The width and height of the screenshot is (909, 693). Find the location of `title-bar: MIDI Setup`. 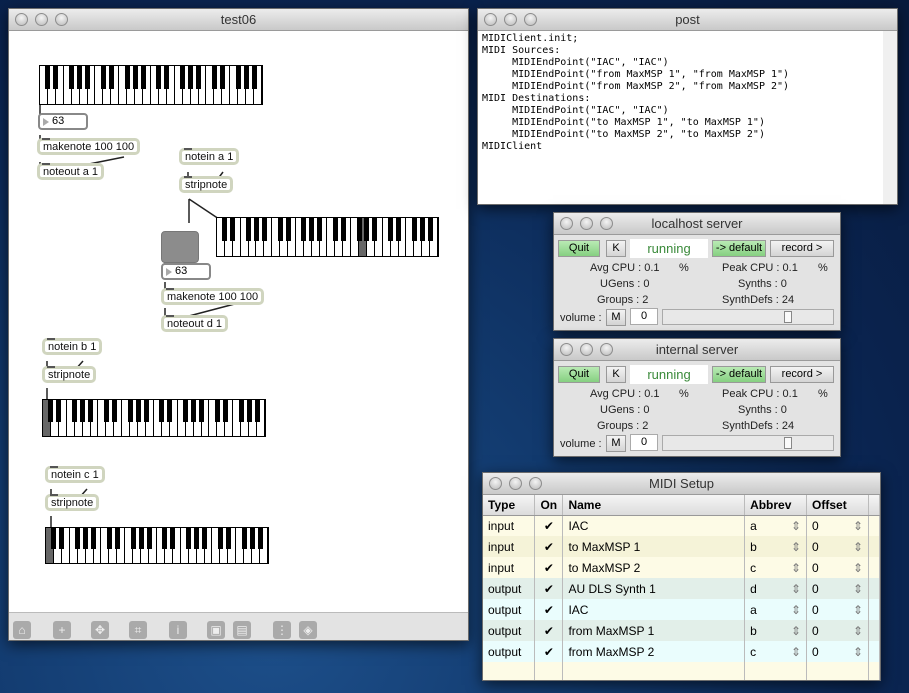

title-bar: MIDI Setup is located at coordinates (681, 484).